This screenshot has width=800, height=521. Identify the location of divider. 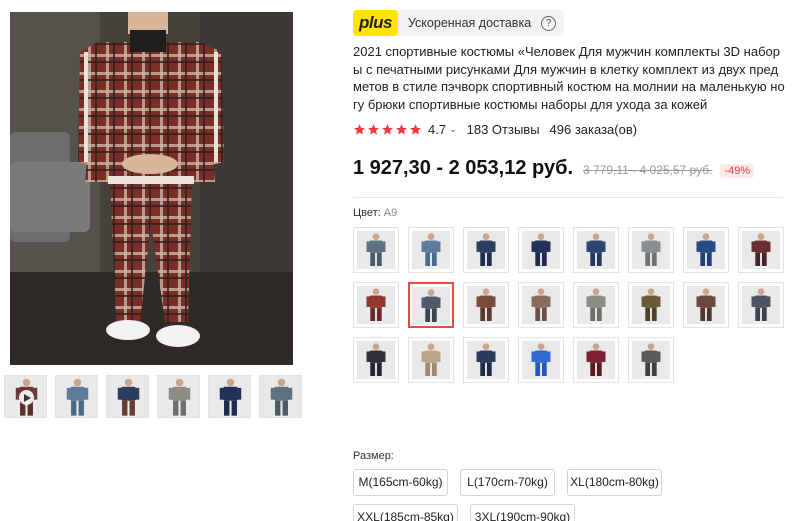
(568, 197).